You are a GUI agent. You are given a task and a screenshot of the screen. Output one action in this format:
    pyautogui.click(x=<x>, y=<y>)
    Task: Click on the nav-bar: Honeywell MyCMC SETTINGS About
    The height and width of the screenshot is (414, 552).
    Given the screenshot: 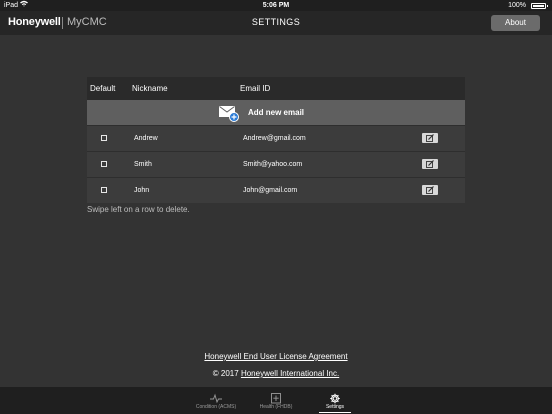 What is the action you would take?
    pyautogui.click(x=276, y=23)
    